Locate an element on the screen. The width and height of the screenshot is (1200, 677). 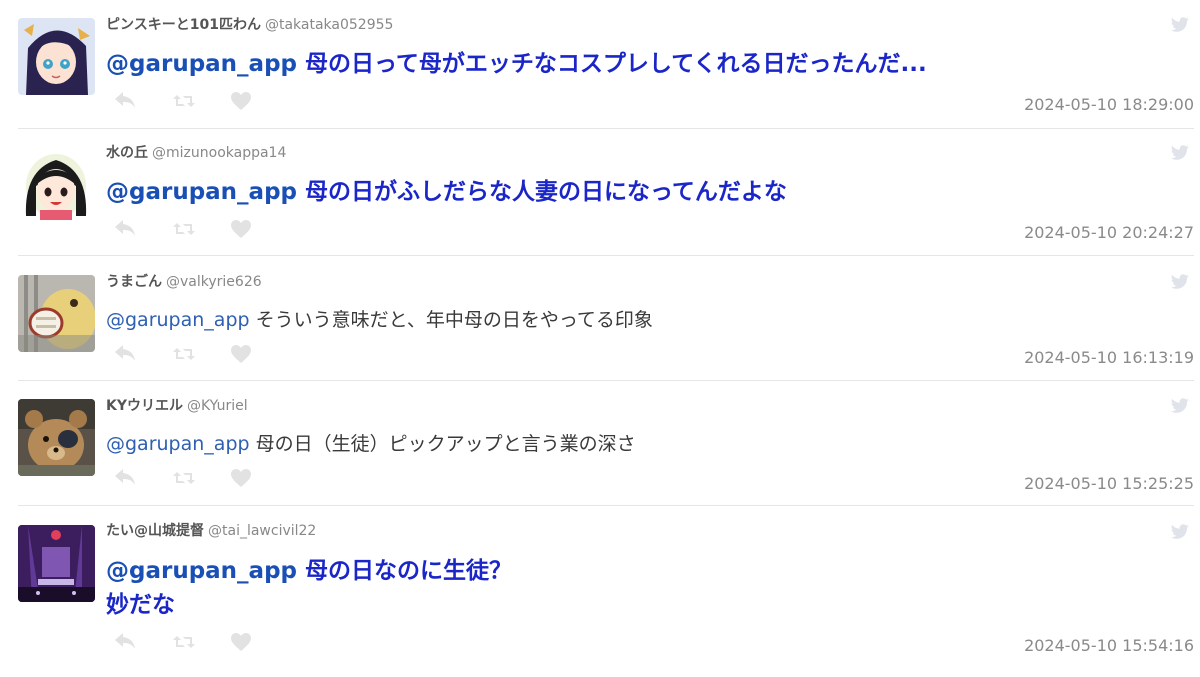
tweet-author: ピンスキーと101匹わん @takataka052955 is located at coordinates (249, 25).